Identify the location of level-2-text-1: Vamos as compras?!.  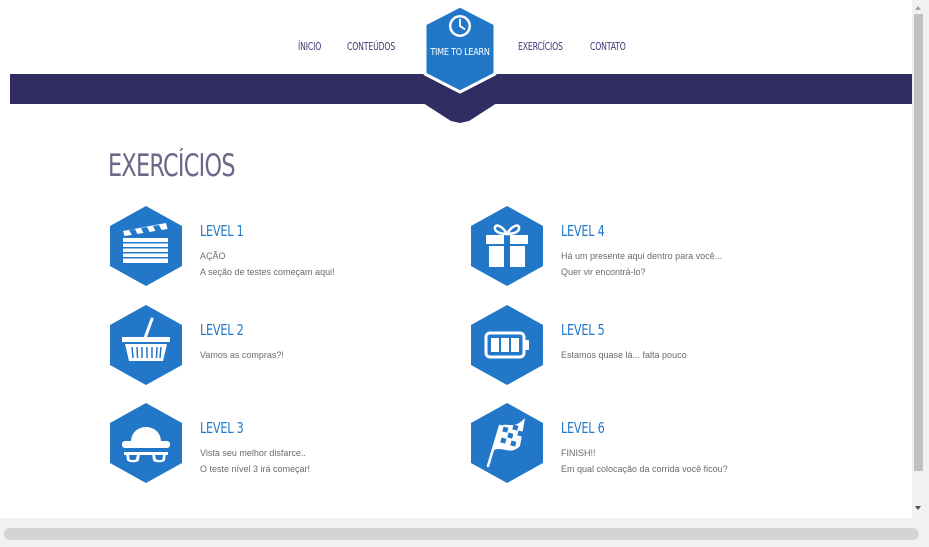
(242, 355).